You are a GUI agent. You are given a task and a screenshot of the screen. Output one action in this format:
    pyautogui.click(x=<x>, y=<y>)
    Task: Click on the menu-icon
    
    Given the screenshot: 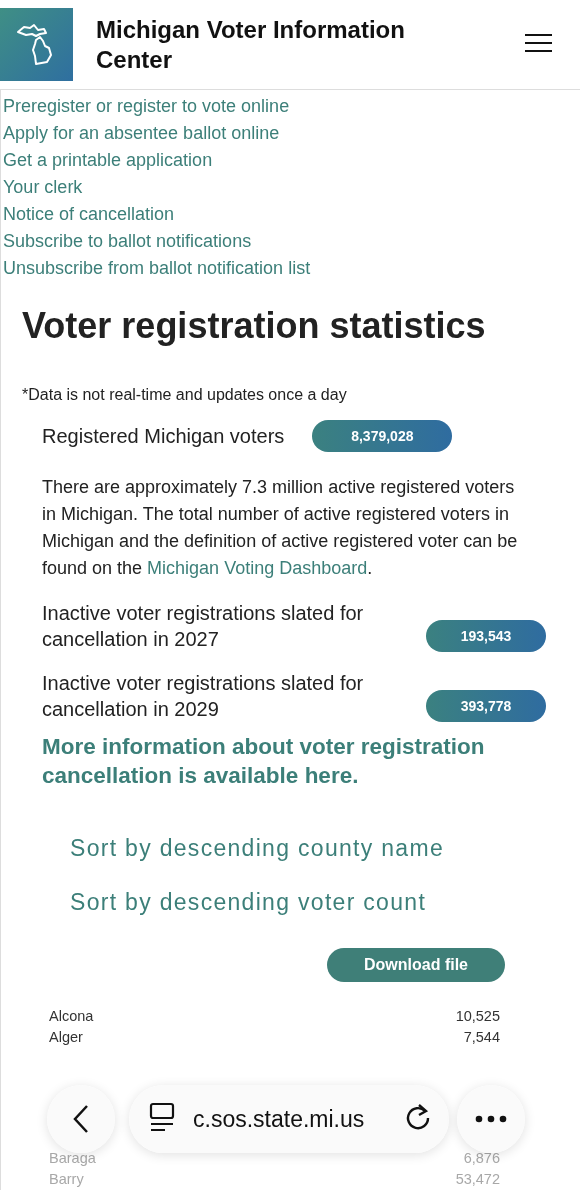 What is the action you would take?
    pyautogui.click(x=538, y=42)
    